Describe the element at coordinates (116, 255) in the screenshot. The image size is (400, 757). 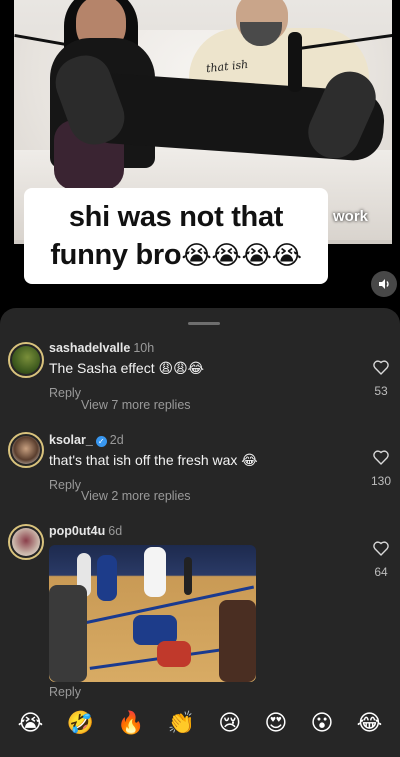
I see `caption-line-2-text: funny bro` at that location.